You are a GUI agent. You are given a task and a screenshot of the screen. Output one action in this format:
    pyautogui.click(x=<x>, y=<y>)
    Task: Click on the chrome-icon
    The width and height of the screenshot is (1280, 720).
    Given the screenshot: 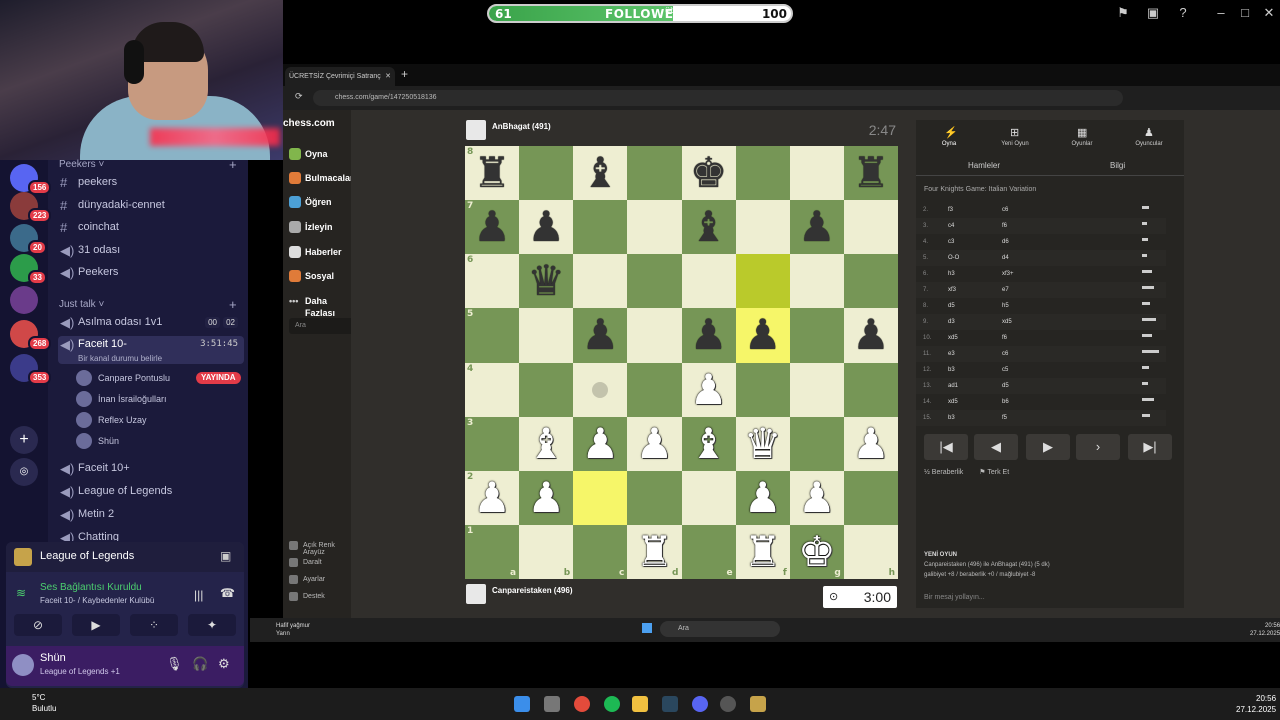 What is the action you would take?
    pyautogui.click(x=582, y=704)
    